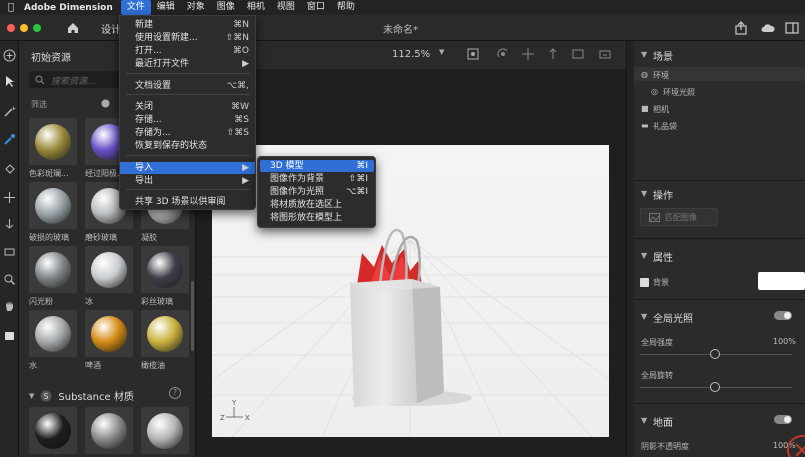 This screenshot has height=457, width=805. Describe the element at coordinates (39, 104) in the screenshot. I see `filter-label: 筛选` at that location.